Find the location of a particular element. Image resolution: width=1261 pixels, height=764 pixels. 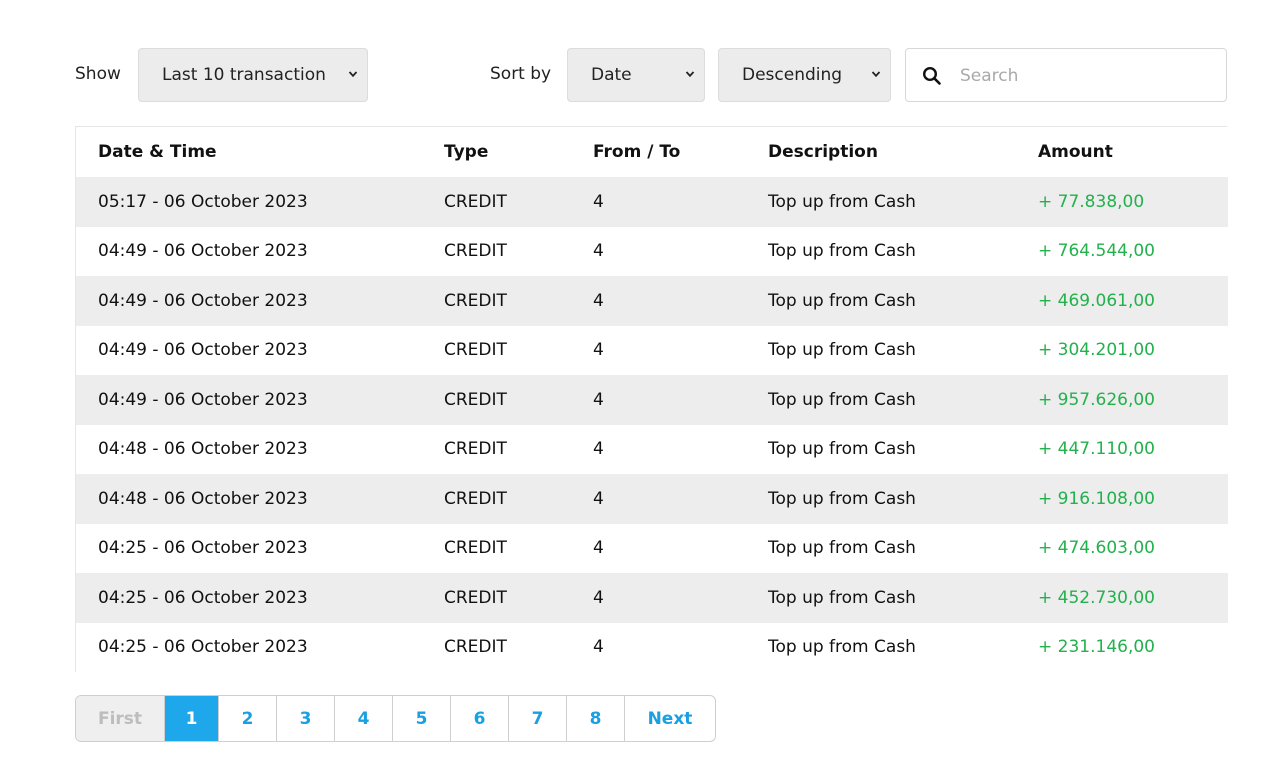

cell-amount: + 77.838,00 is located at coordinates (1122, 202).